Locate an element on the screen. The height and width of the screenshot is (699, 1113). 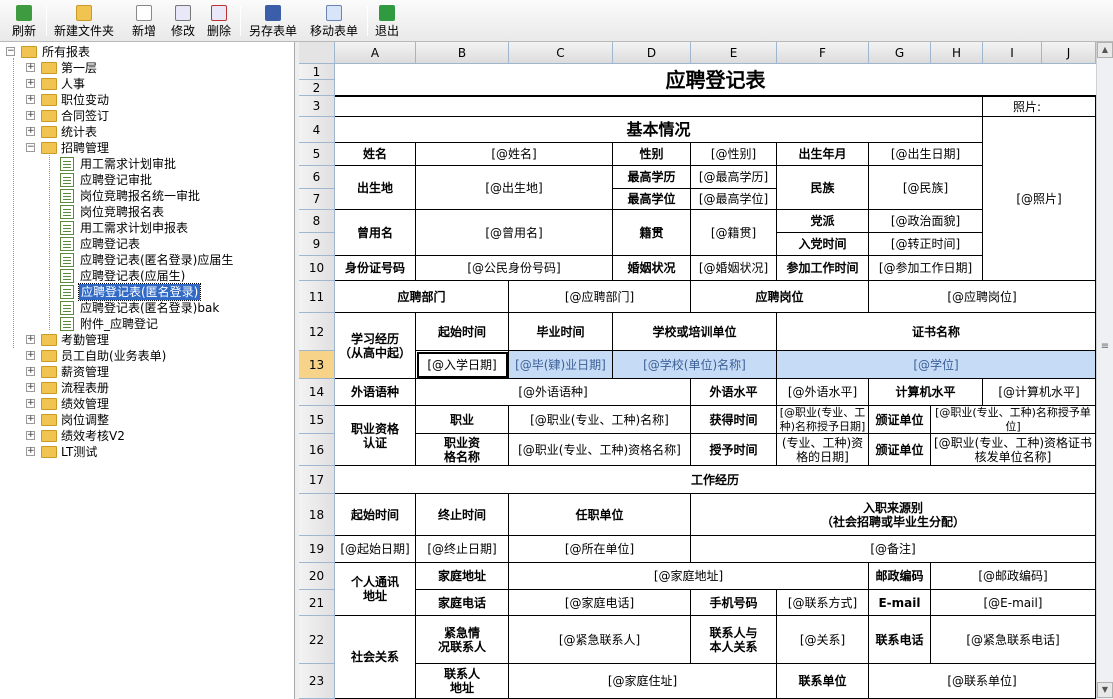
tree-folder: + 第一层 is located at coordinates (126, 68).